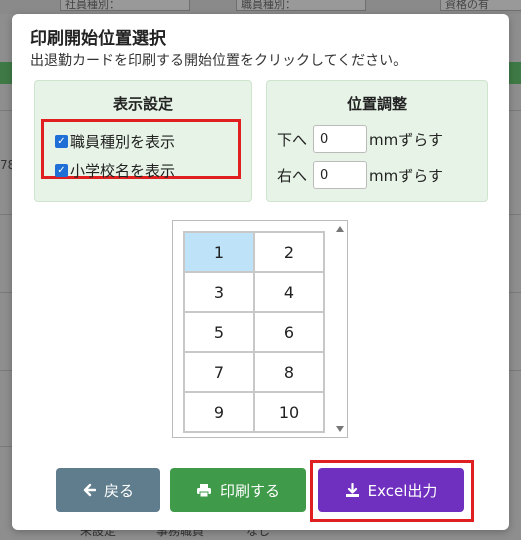 The image size is (521, 540). I want to click on grid-row: 78, so click(254, 372).